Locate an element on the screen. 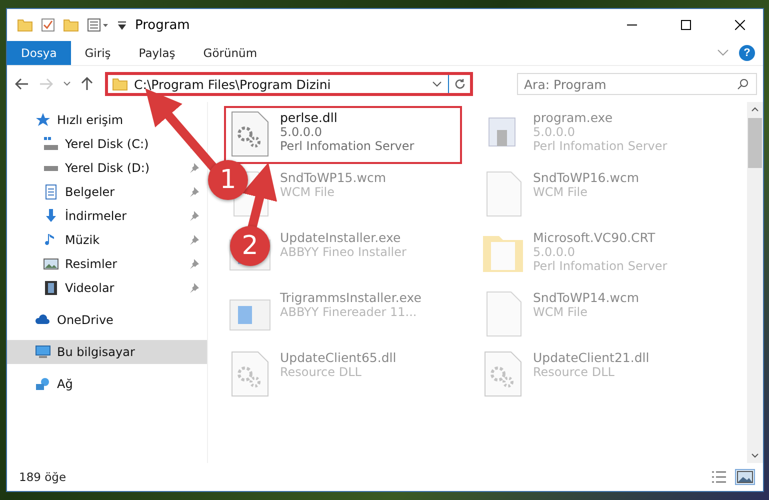 This screenshot has height=500, width=769. film-icon is located at coordinates (51, 288).